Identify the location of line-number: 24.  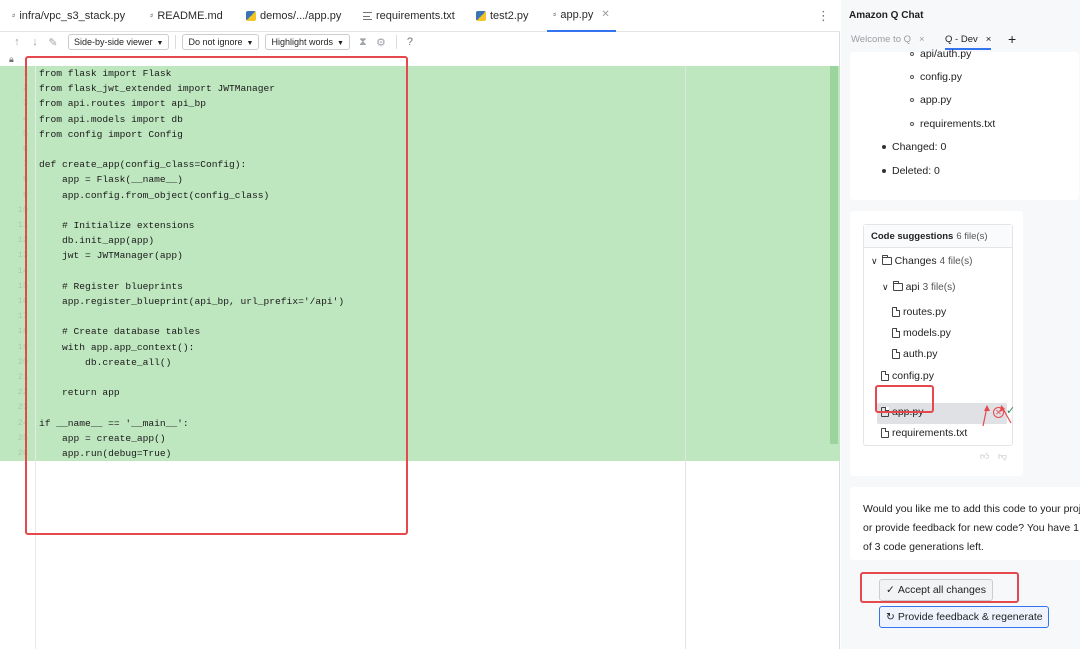
(22, 422).